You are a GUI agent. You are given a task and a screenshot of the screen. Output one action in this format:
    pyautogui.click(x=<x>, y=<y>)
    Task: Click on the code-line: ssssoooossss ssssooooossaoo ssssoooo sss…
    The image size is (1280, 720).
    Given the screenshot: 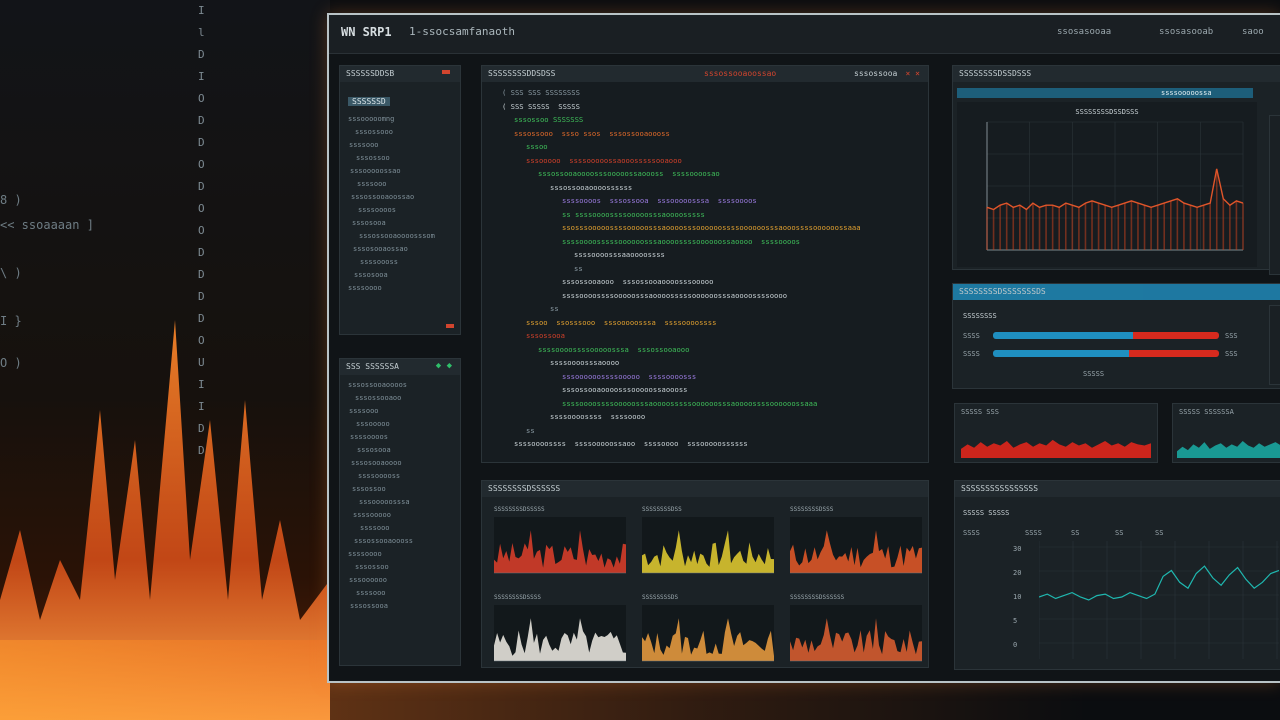 What is the action you would take?
    pyautogui.click(x=705, y=444)
    